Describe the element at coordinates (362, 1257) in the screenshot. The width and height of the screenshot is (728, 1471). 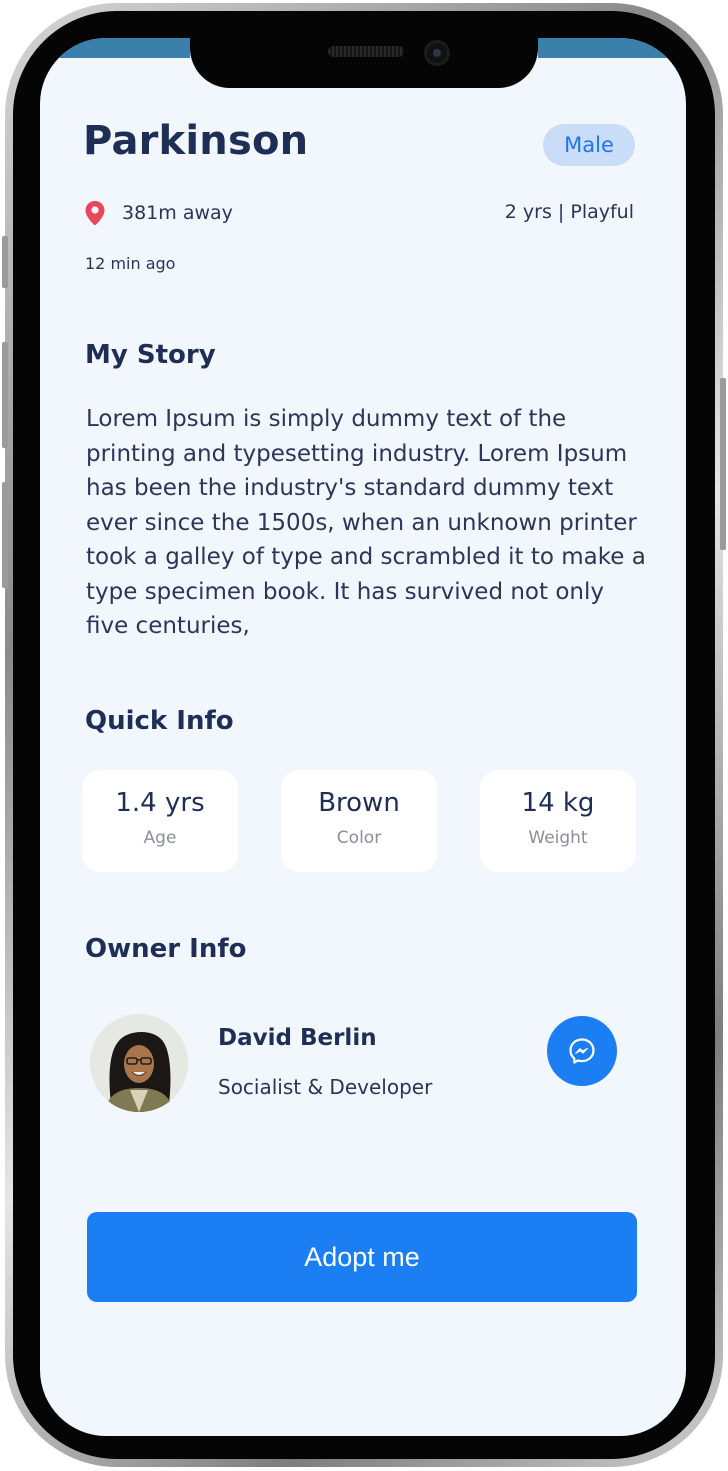
I see `adopt-button: Adopt me` at that location.